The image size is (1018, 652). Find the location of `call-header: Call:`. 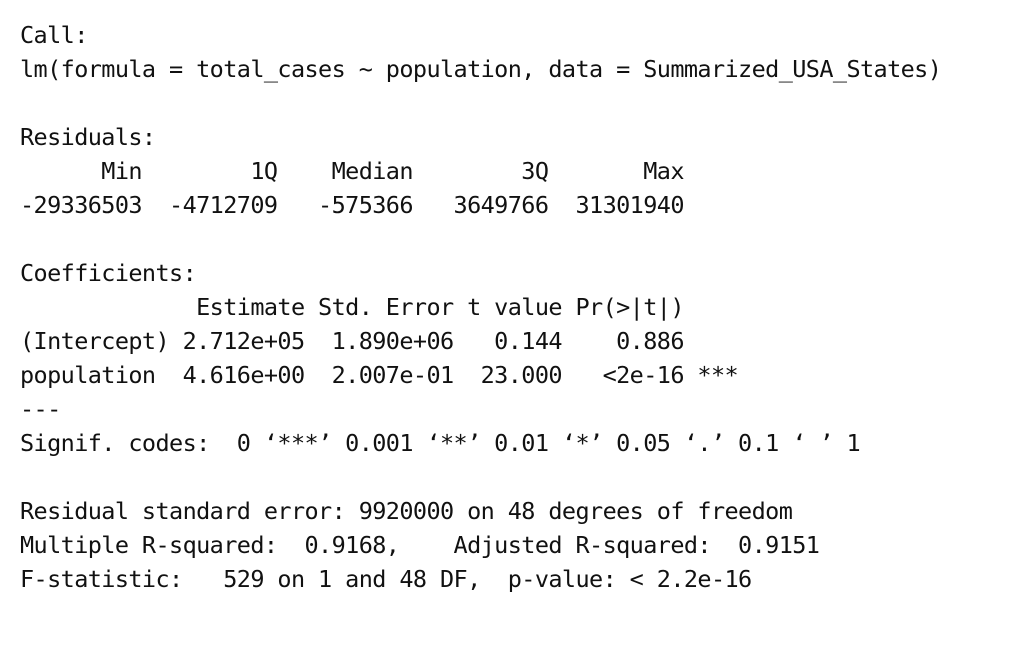

call-header: Call: is located at coordinates (54, 35).